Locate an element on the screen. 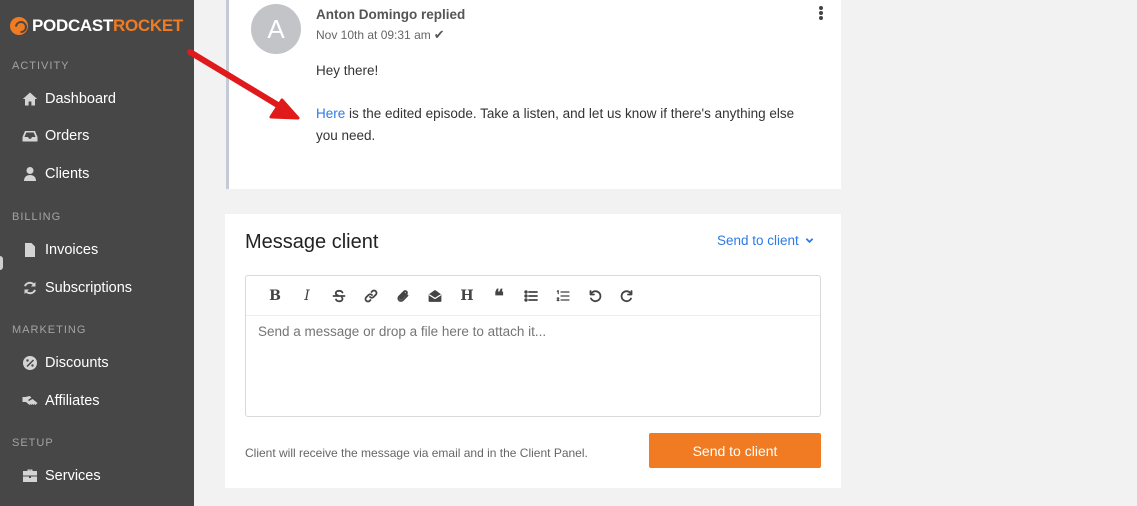  refresh-icon is located at coordinates (30, 288).